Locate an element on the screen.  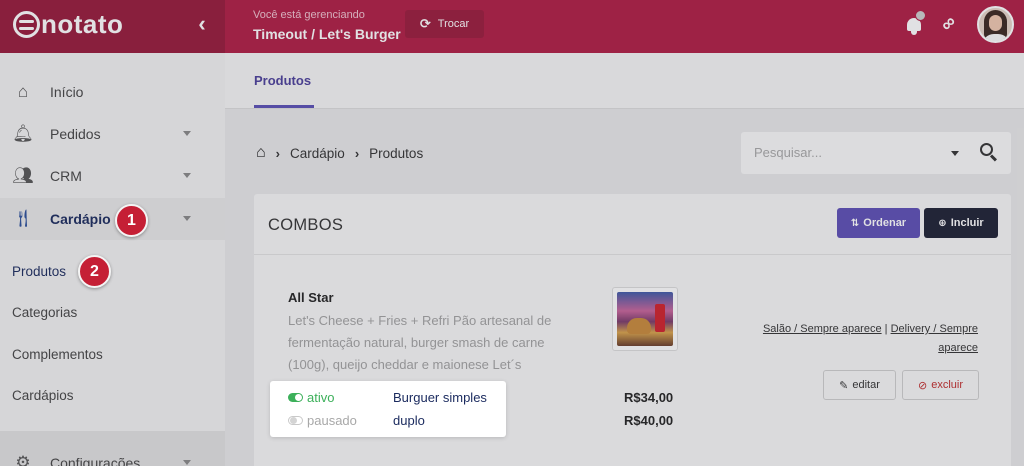
step-badge: 1 is located at coordinates (131, 220).